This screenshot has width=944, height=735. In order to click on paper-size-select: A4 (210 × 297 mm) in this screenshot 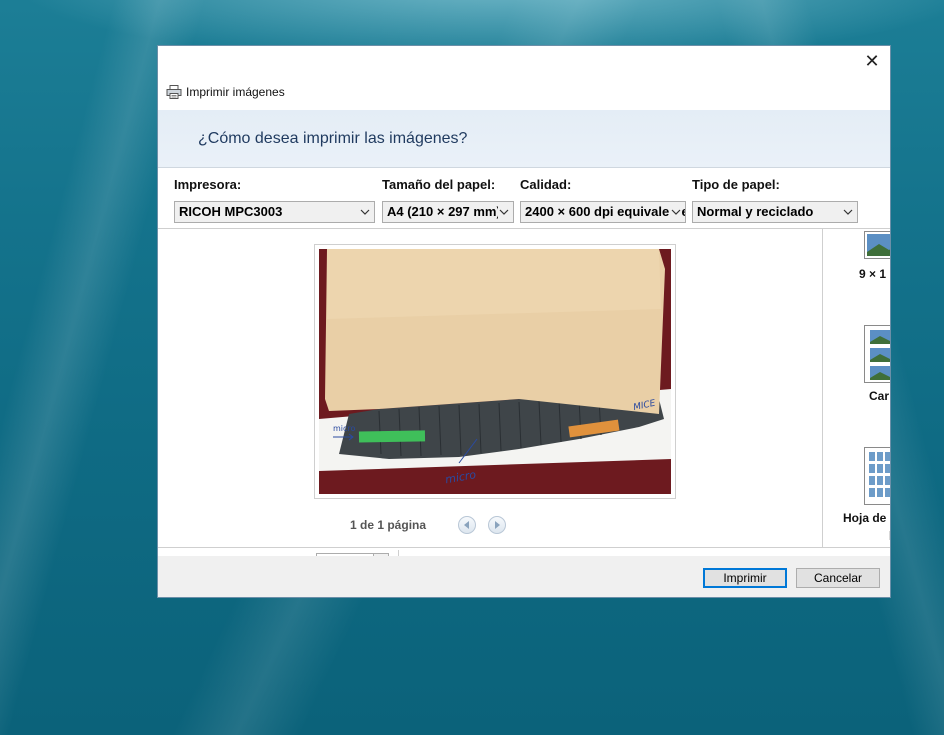, I will do `click(448, 212)`.